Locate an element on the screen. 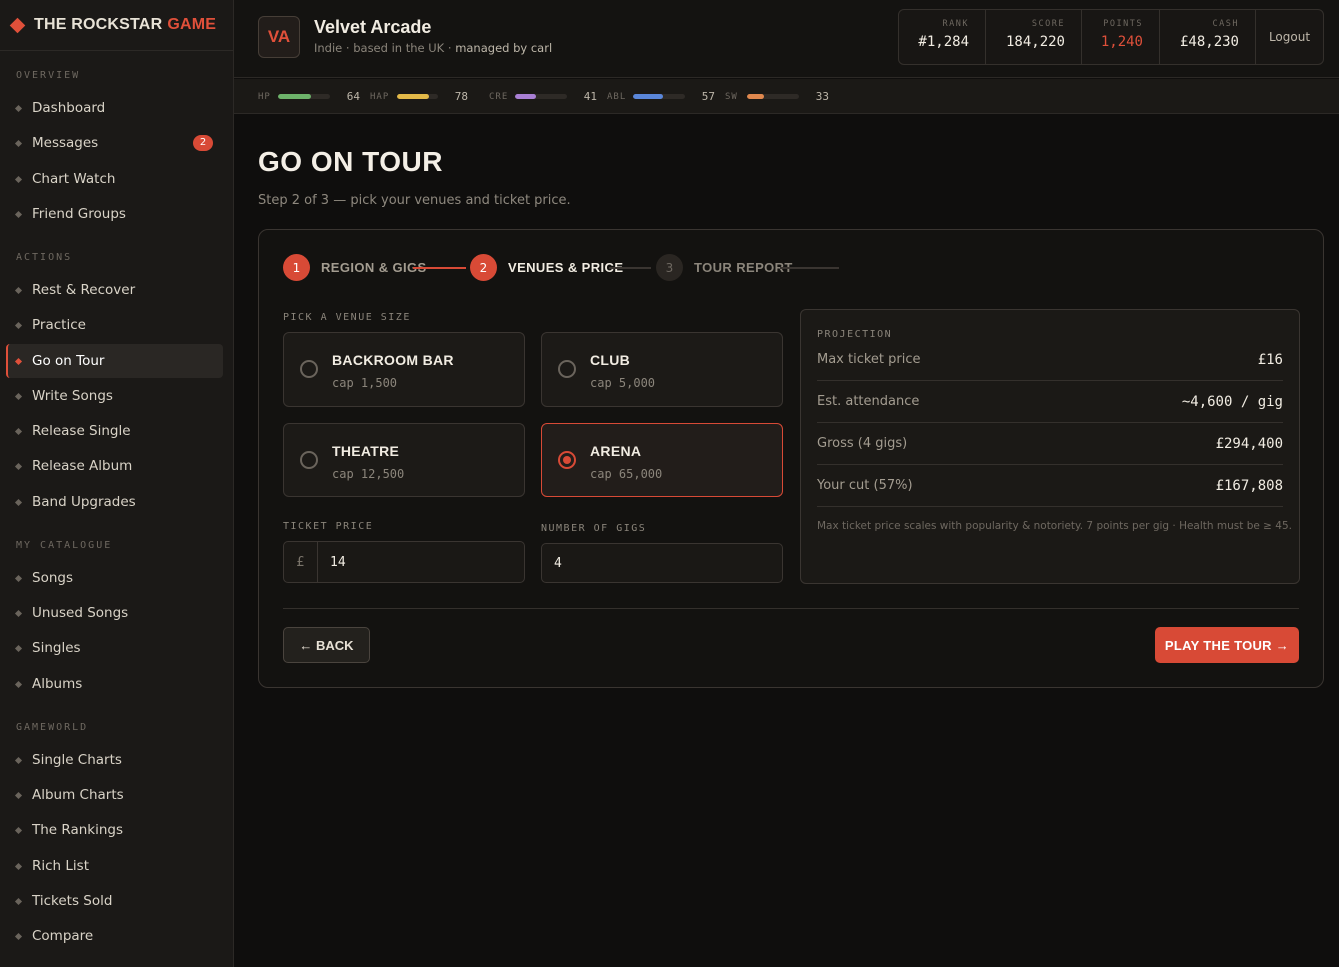  sidebar-item-chart-watch: Chart Watch is located at coordinates (114, 179).